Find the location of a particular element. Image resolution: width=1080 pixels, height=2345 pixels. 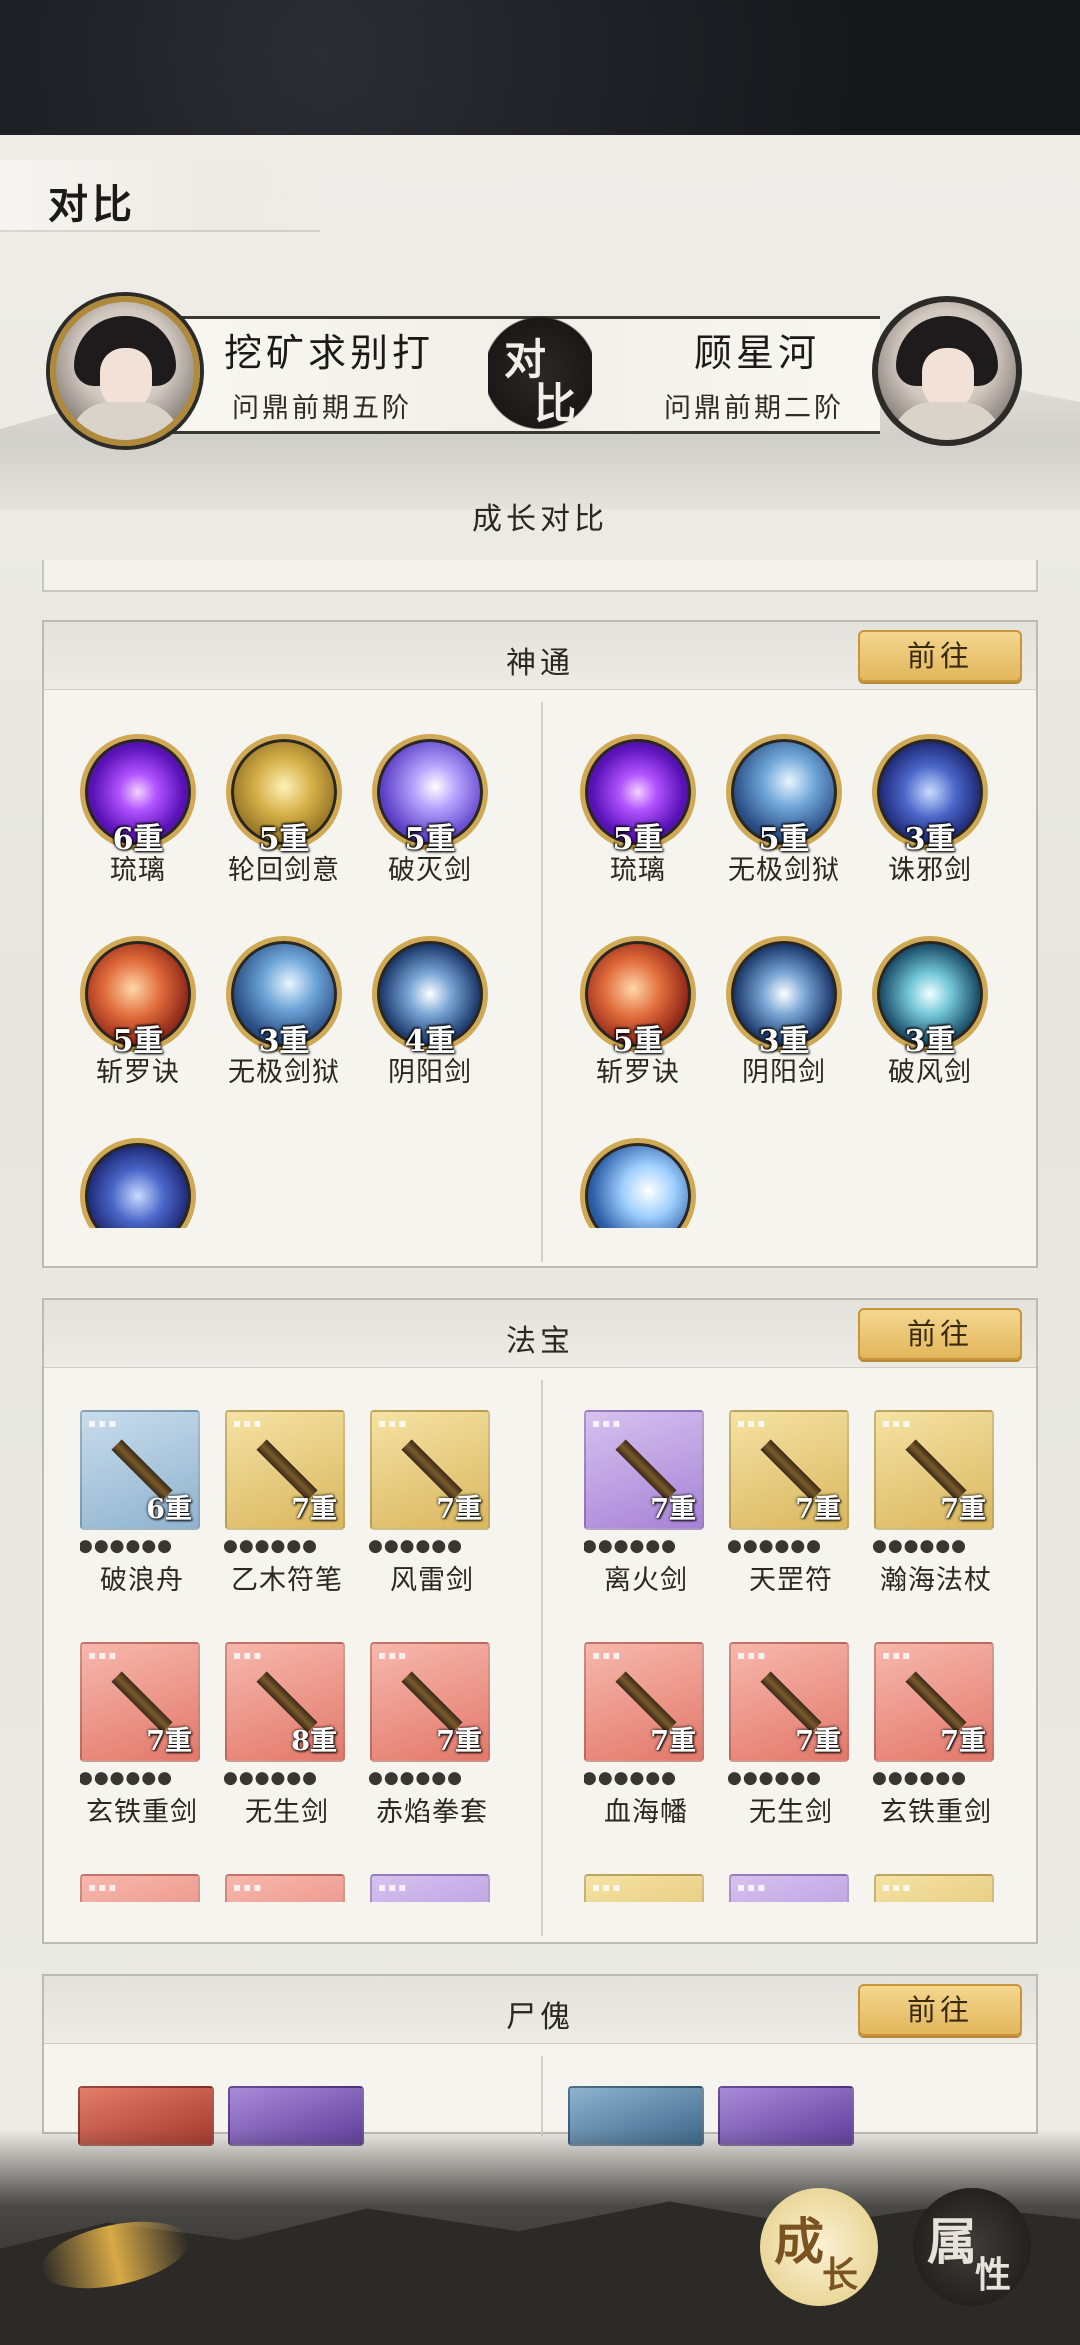

left-player-avatar is located at coordinates (125, 371).